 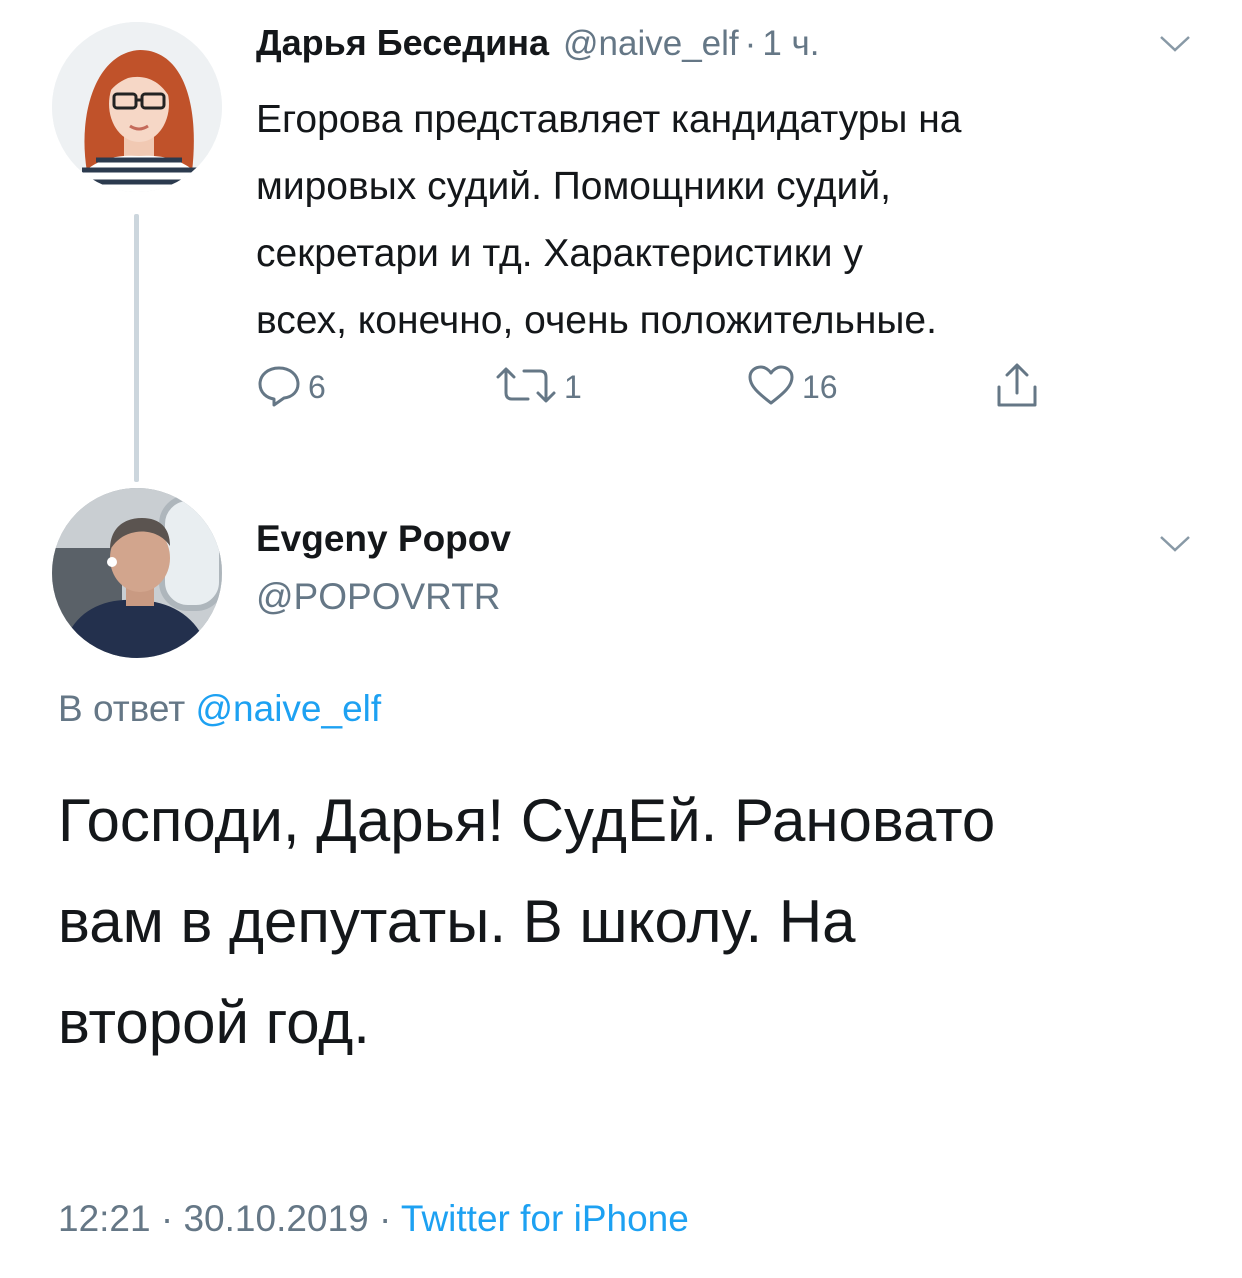 What do you see at coordinates (820, 386) in the screenshot?
I see `like-count: 16` at bounding box center [820, 386].